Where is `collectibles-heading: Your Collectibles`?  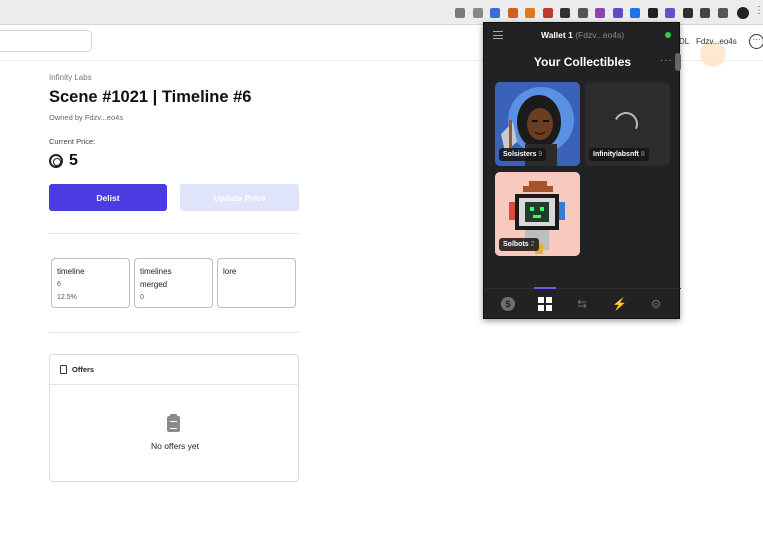 collectibles-heading: Your Collectibles is located at coordinates (582, 62).